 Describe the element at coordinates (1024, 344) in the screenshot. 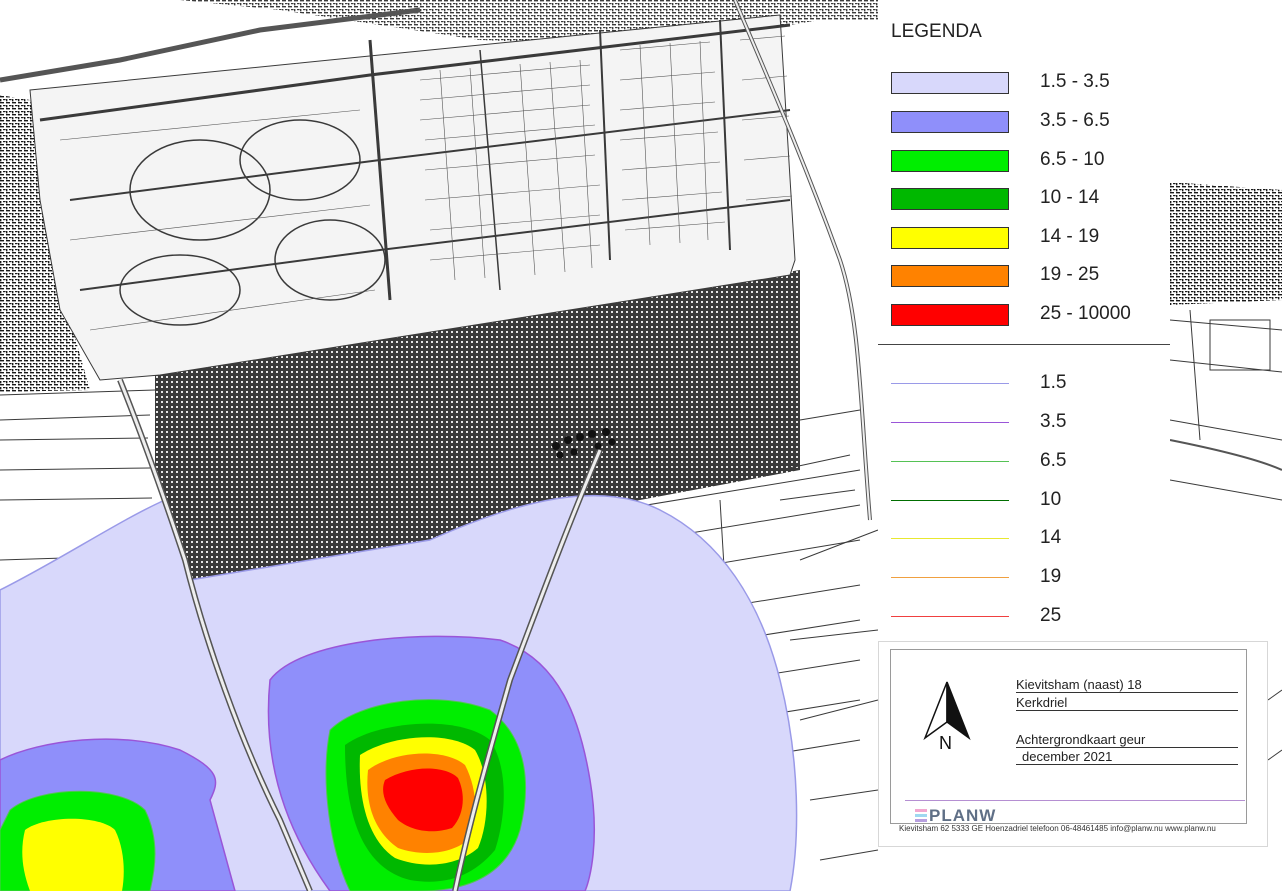

I see `legend-divider` at that location.